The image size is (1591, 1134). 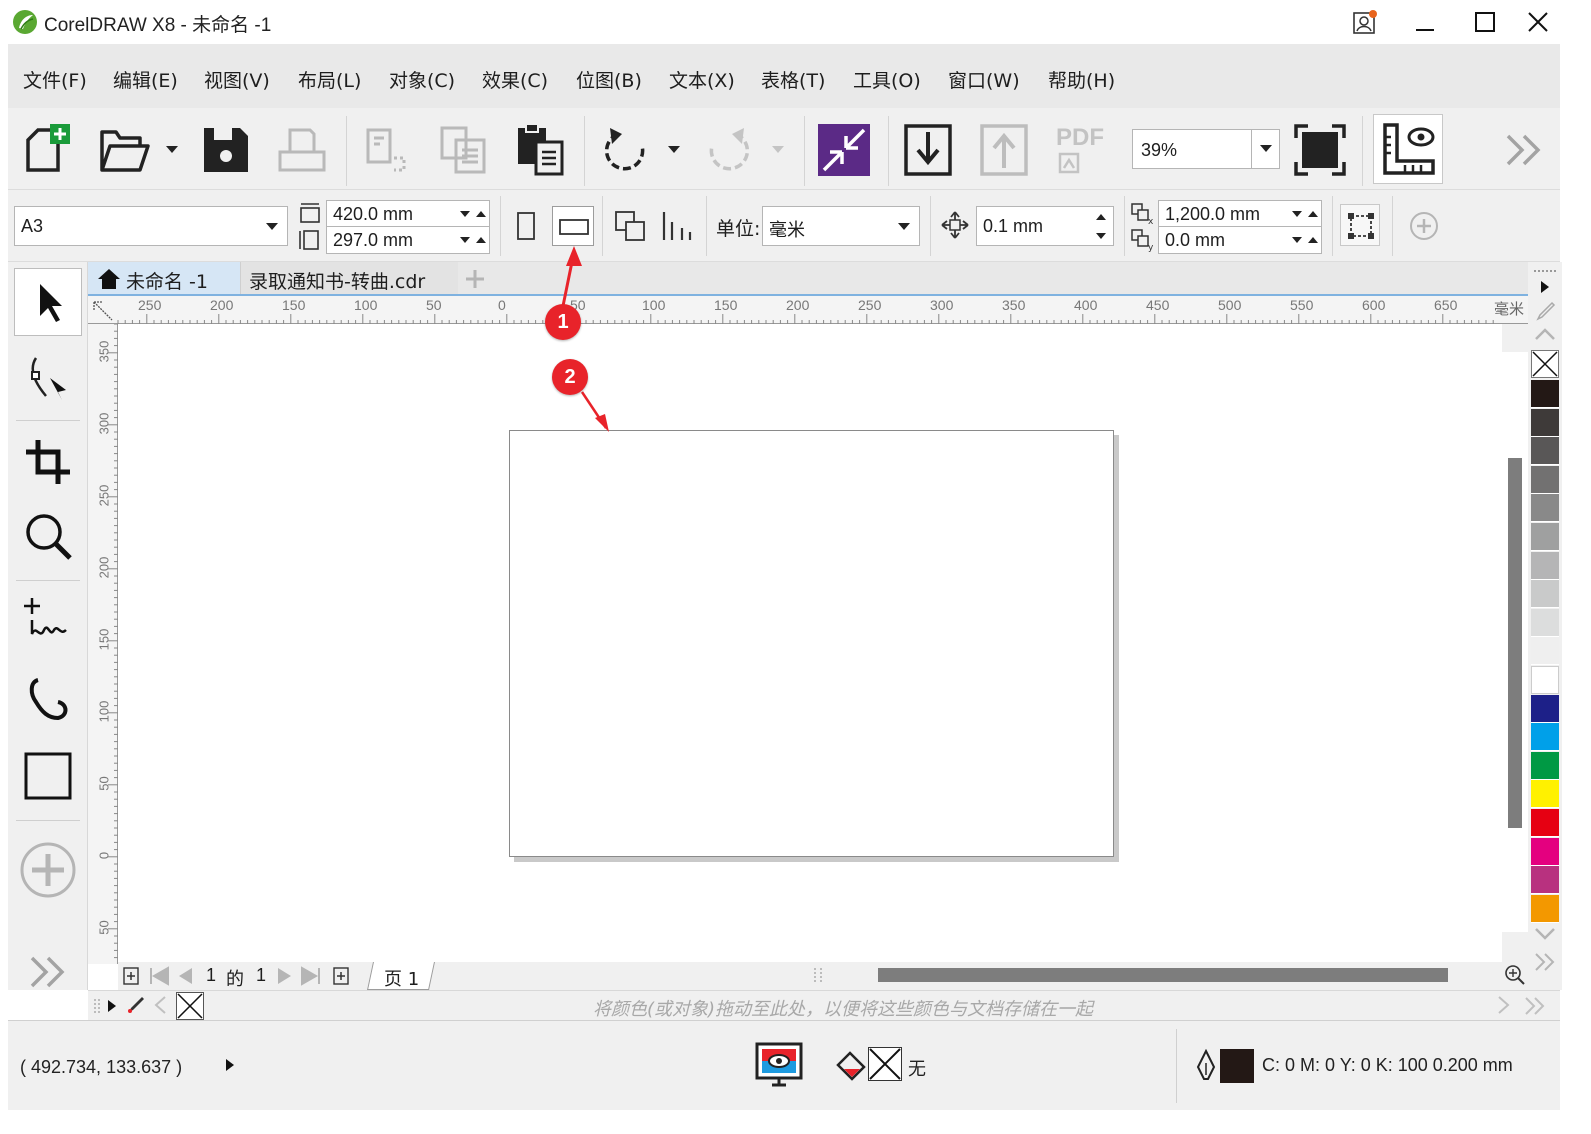 What do you see at coordinates (48, 378) in the screenshot?
I see `shape-tool` at bounding box center [48, 378].